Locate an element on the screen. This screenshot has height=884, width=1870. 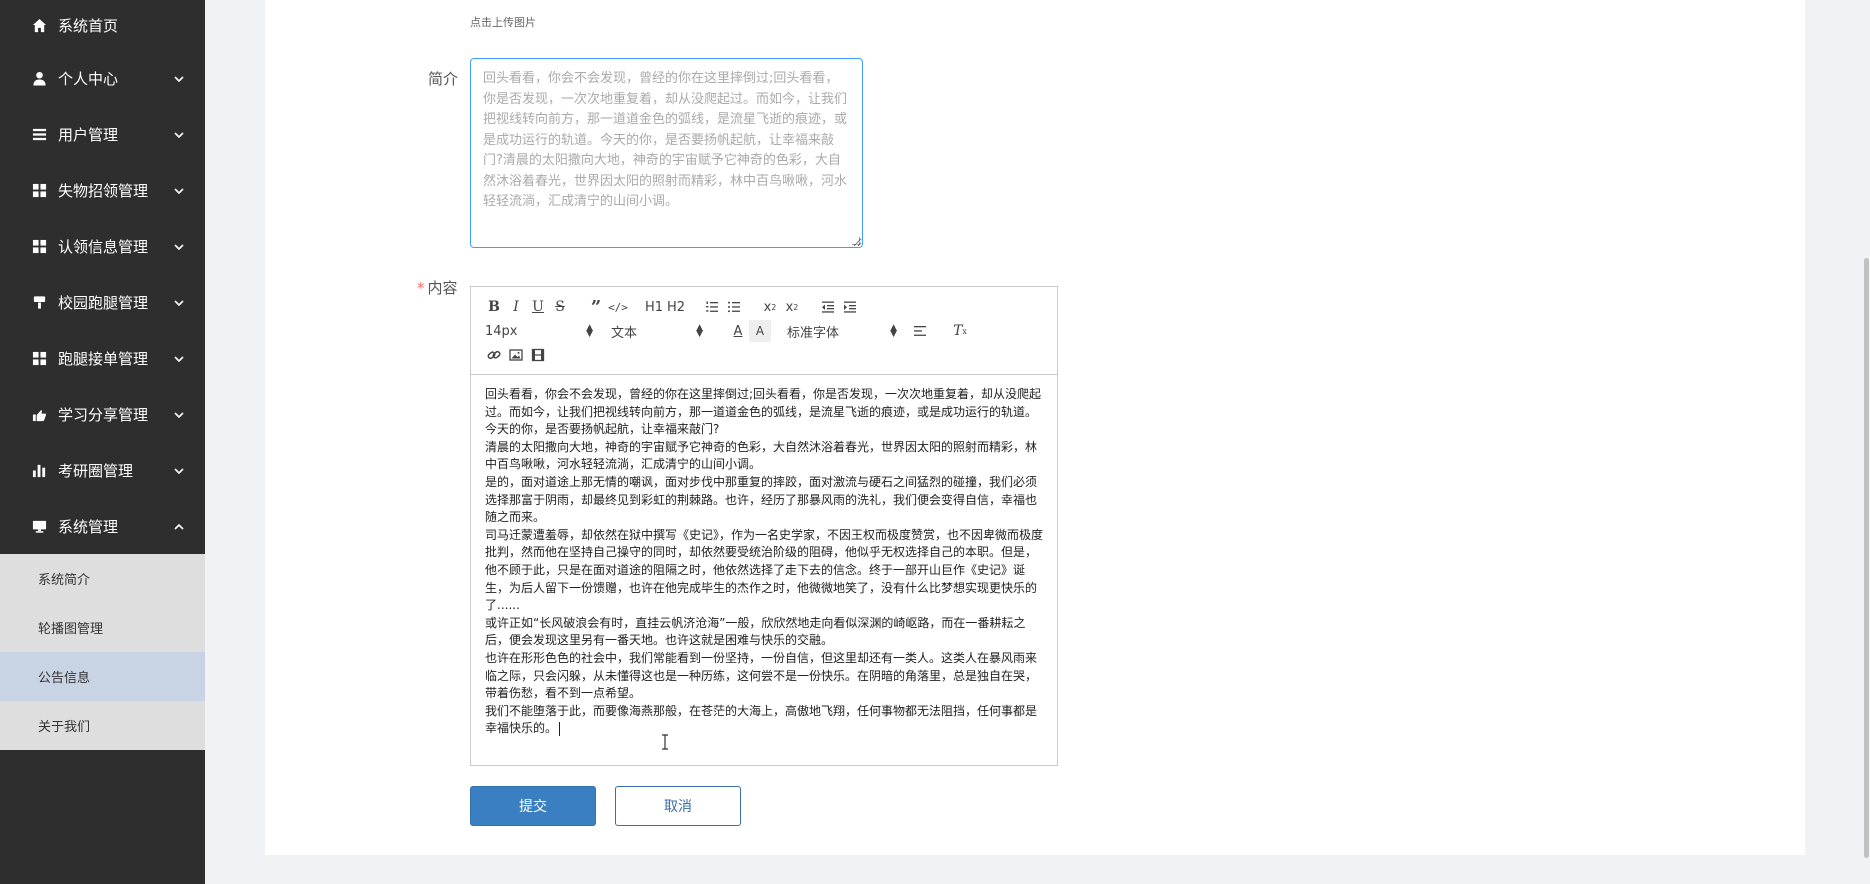
bold-icon: B is located at coordinates (494, 307).